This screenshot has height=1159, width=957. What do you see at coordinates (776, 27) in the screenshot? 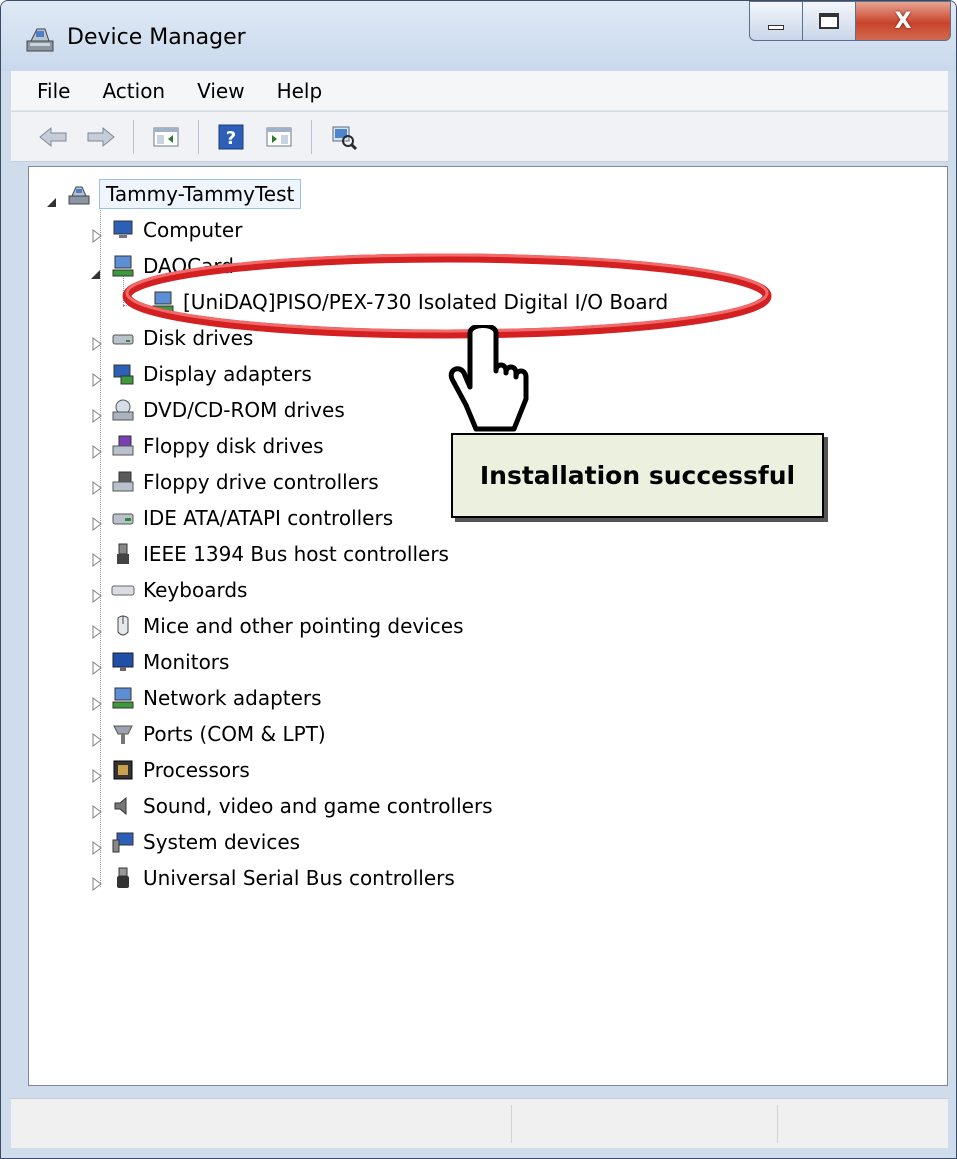
I see `minimize-icon` at bounding box center [776, 27].